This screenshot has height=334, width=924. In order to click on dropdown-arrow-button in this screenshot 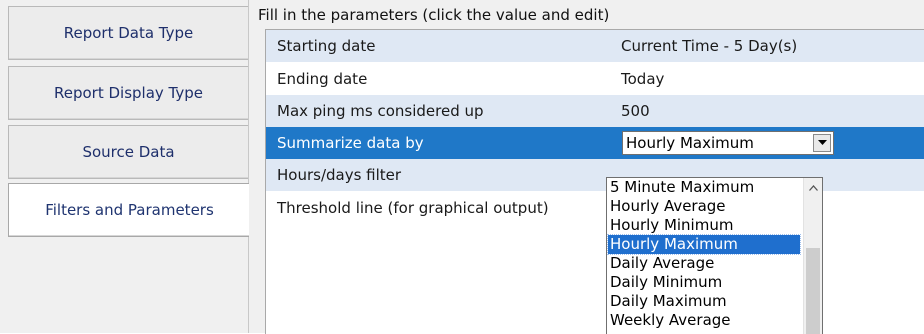, I will do `click(822, 143)`.